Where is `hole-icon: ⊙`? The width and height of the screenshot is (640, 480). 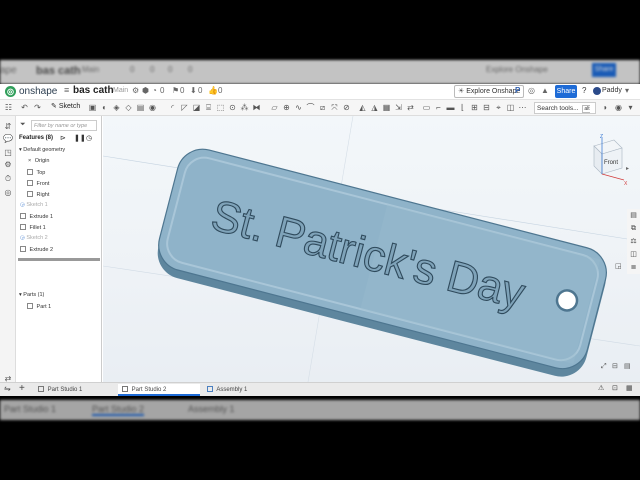 hole-icon: ⊙ is located at coordinates (232, 107).